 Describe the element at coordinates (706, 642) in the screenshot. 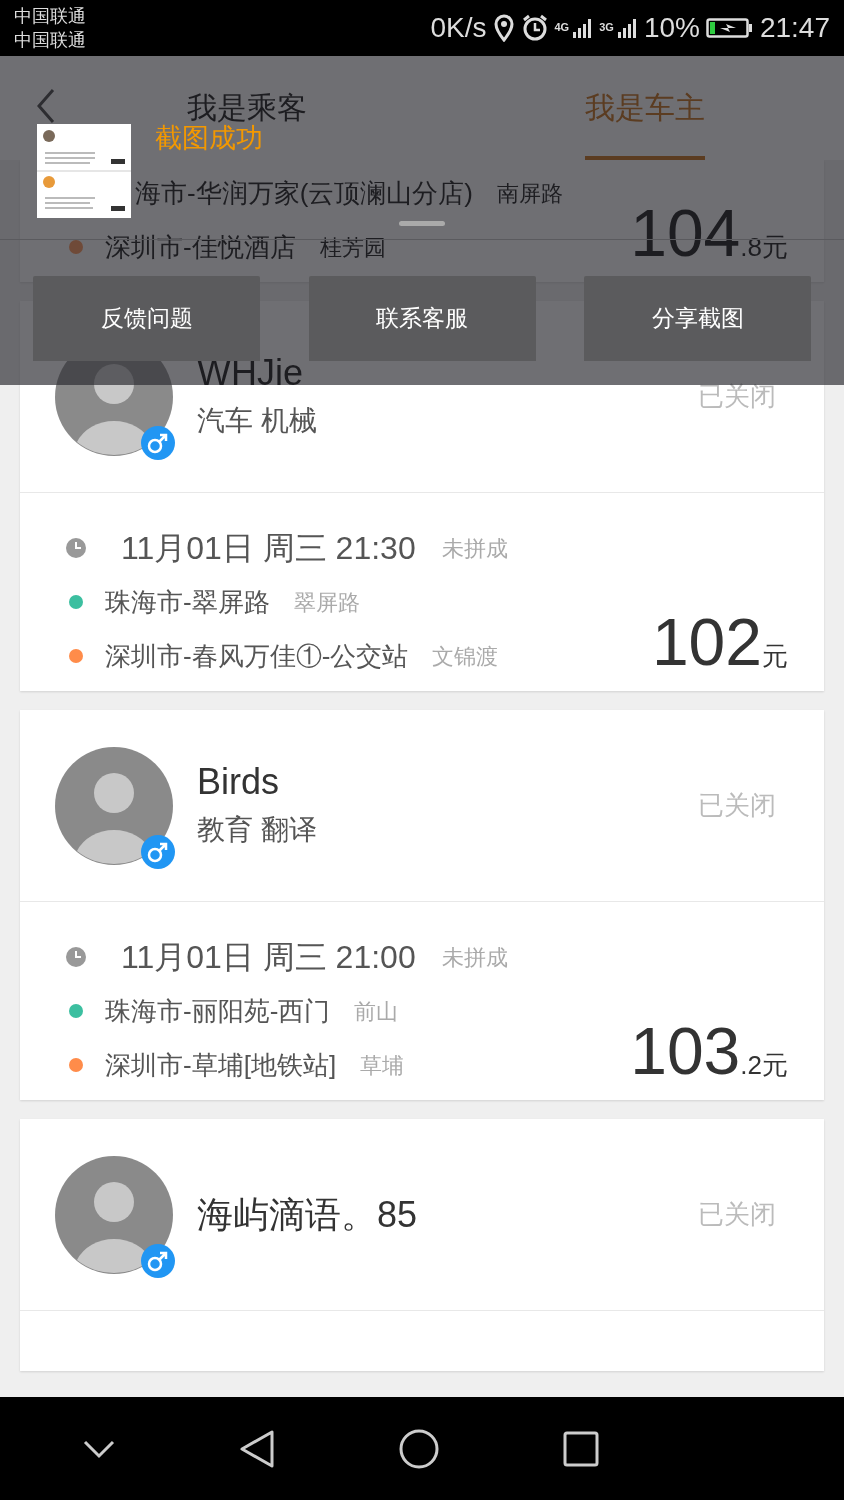

I see `price-amount: 102` at that location.